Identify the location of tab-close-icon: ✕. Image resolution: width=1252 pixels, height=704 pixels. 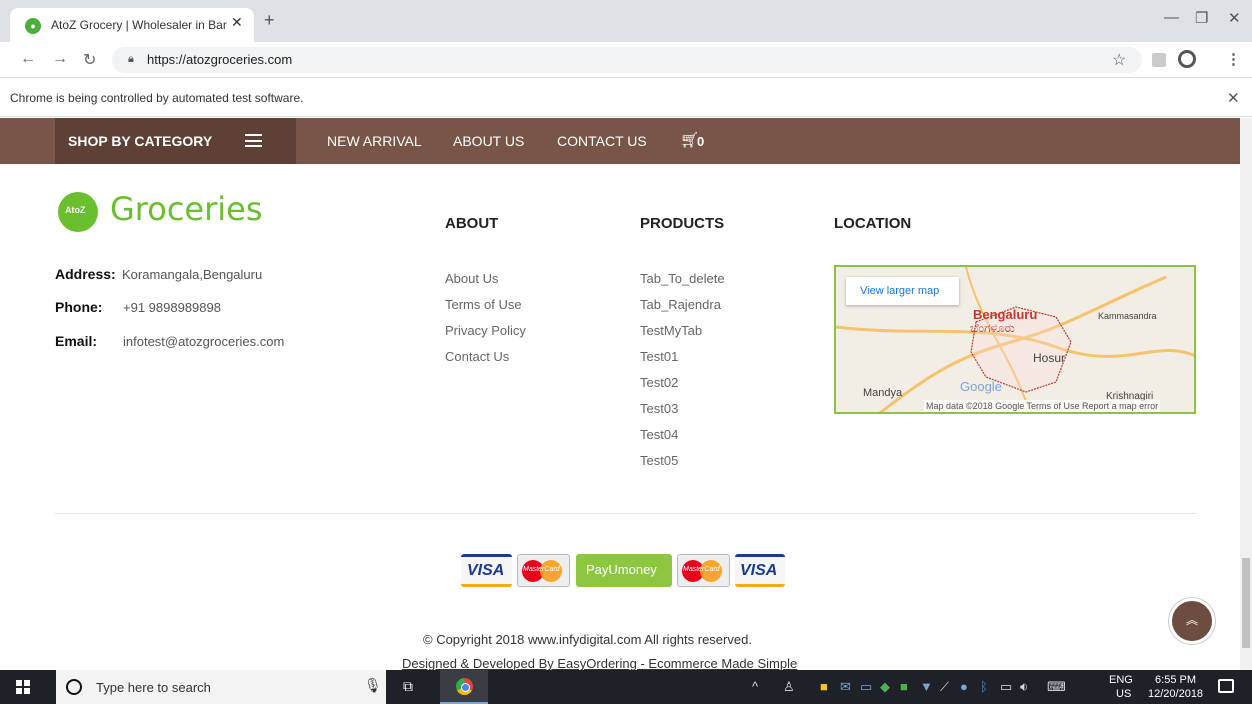
(237, 22).